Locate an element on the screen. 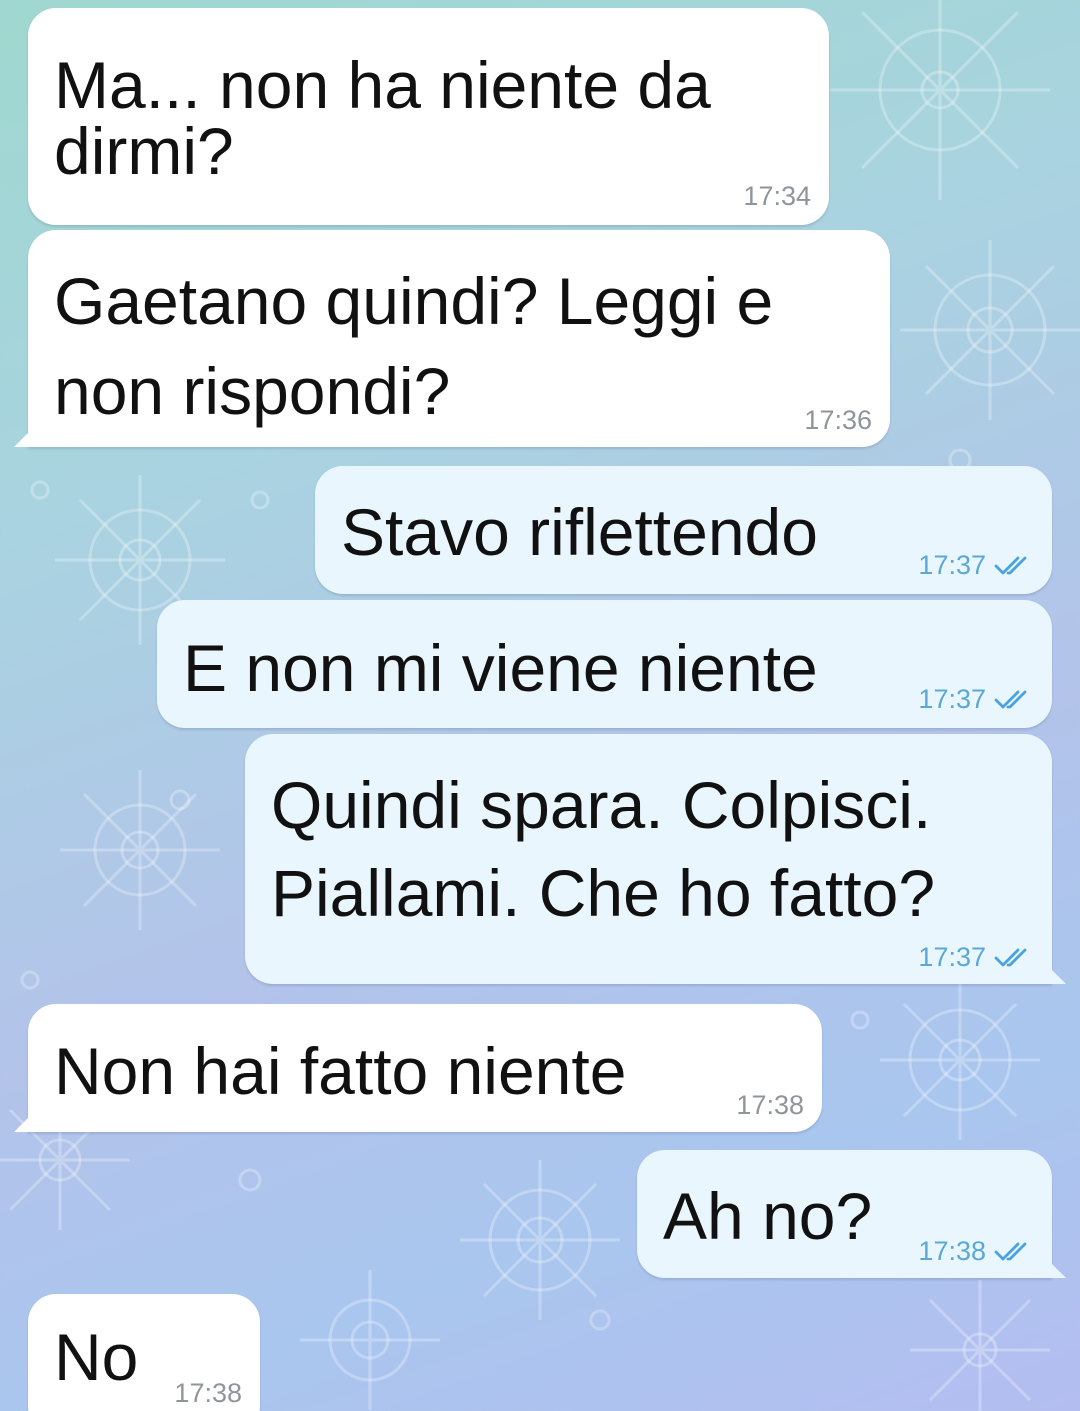 The image size is (1080, 1411). message-text: Piallami. Che ho fatto? is located at coordinates (603, 893).